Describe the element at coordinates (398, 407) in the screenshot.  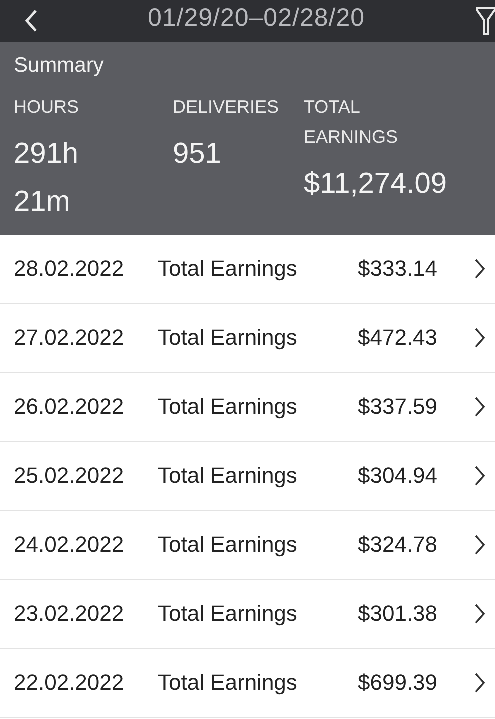
I see `row-amount: $337.59` at that location.